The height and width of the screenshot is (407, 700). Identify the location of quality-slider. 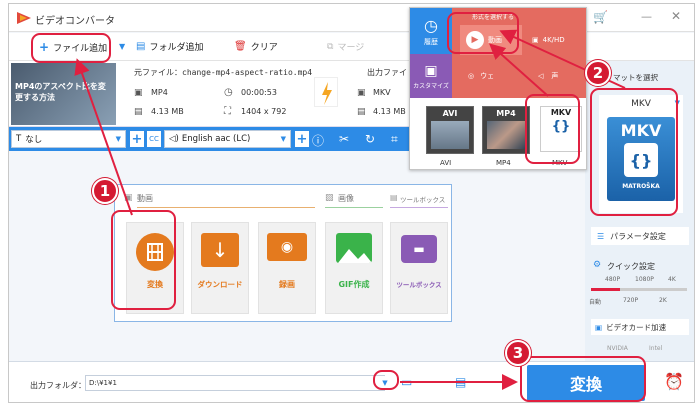
(639, 289).